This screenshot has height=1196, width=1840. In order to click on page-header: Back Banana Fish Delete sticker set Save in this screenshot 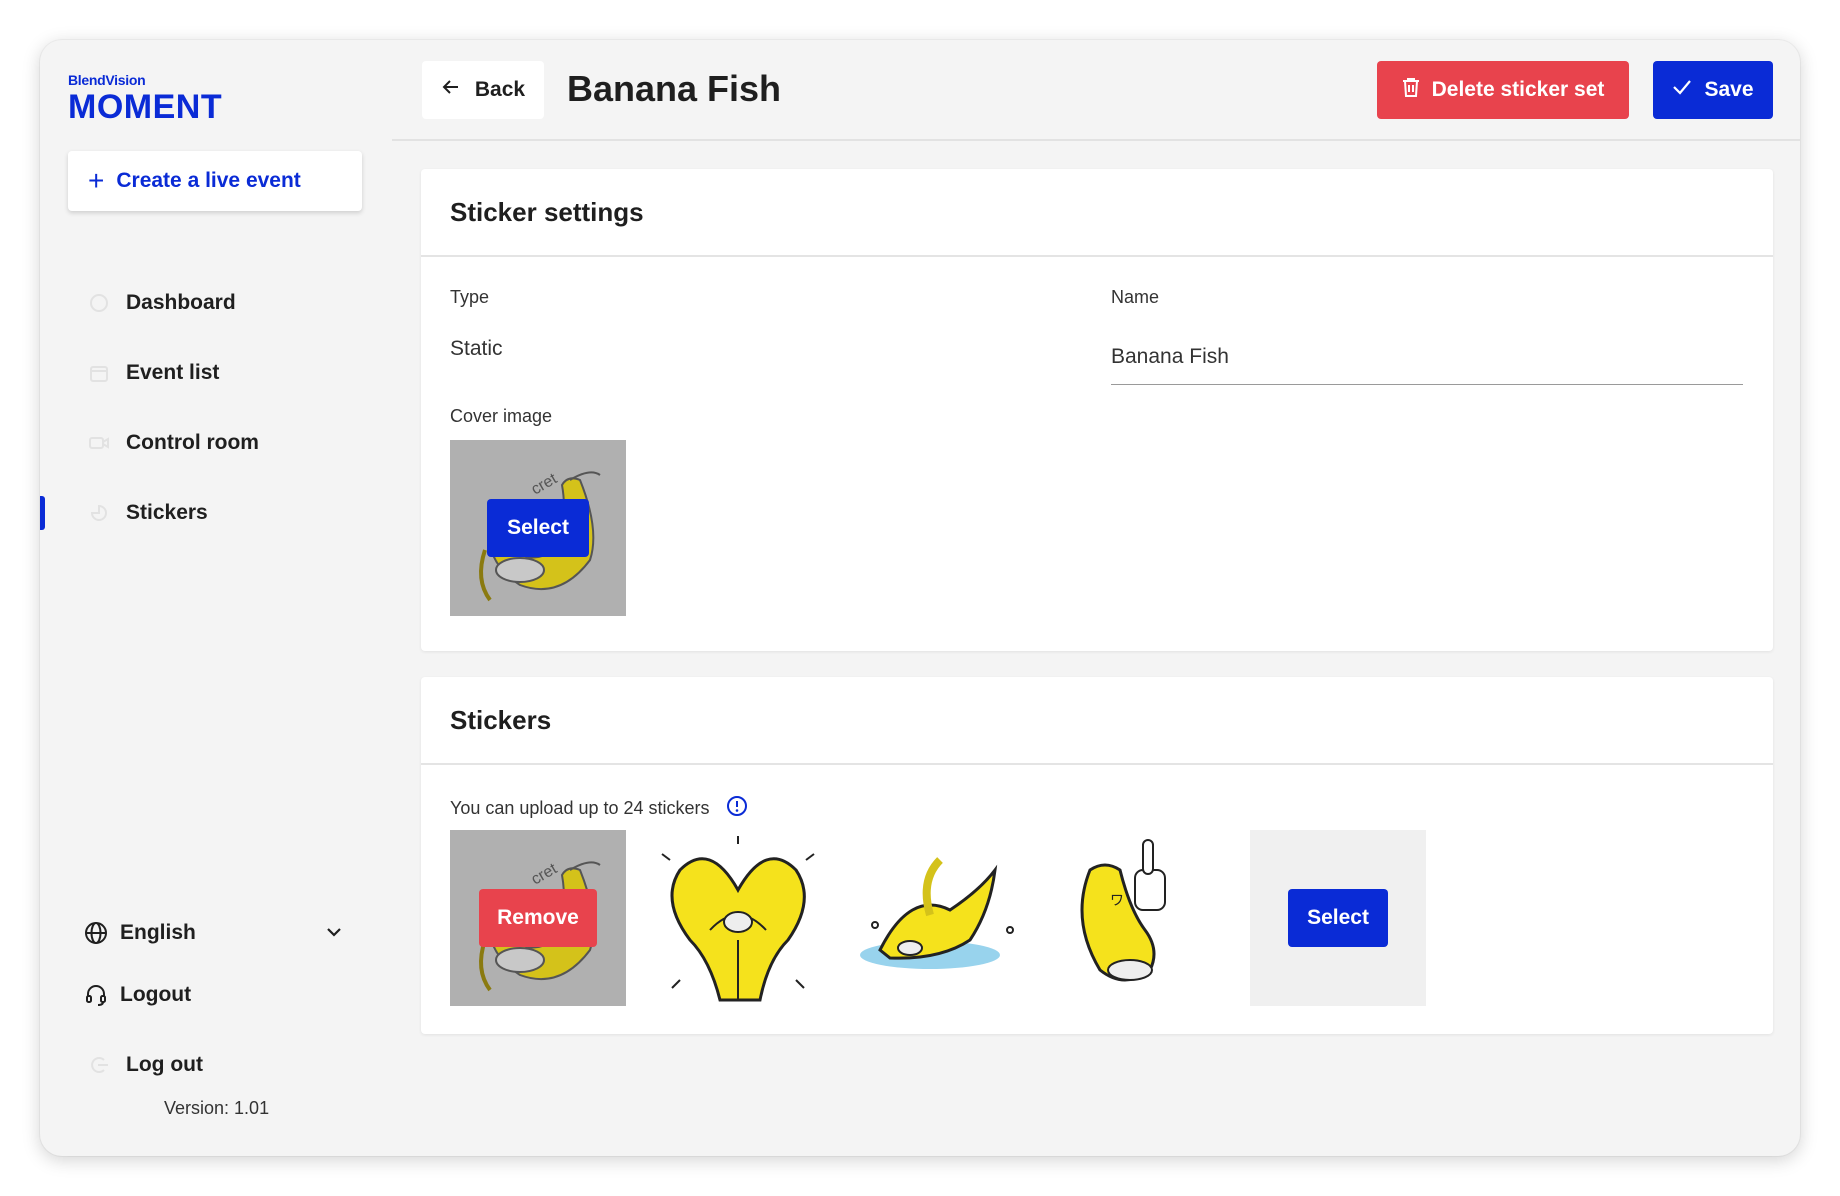, I will do `click(1096, 90)`.